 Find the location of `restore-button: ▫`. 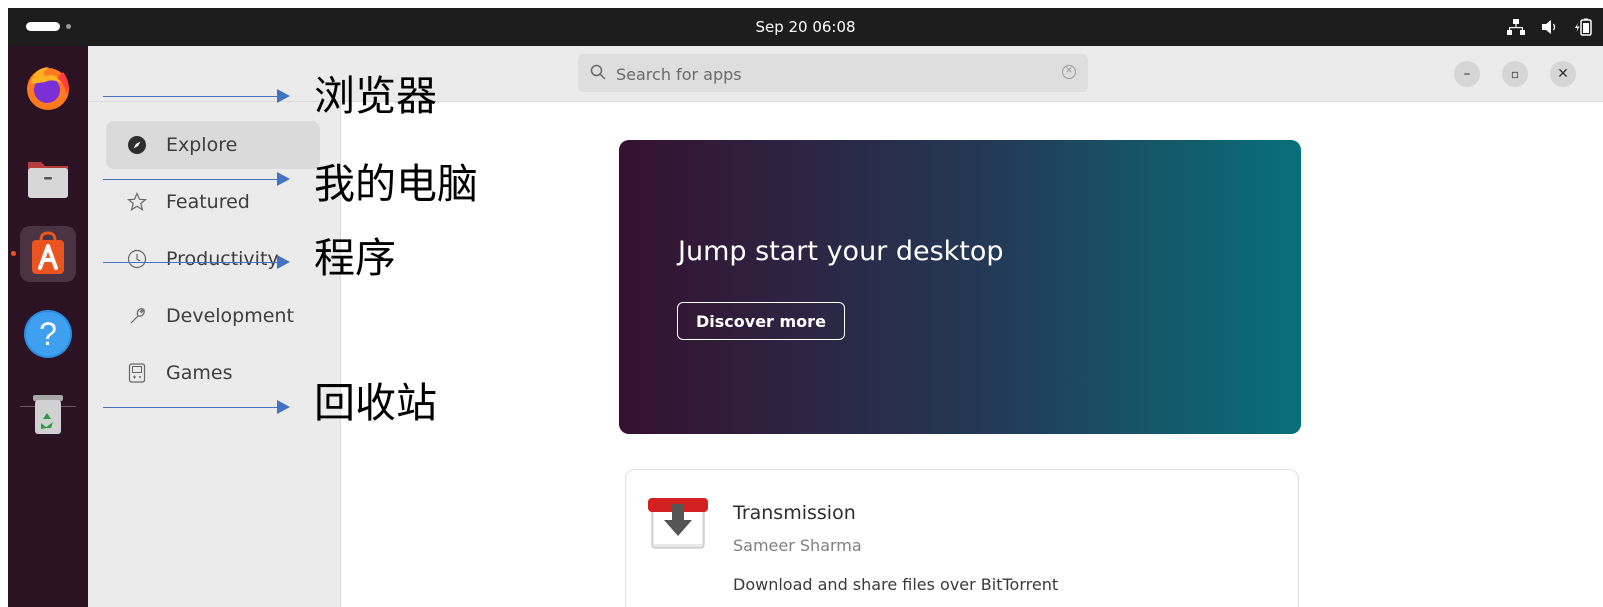

restore-button: ▫ is located at coordinates (1515, 74).